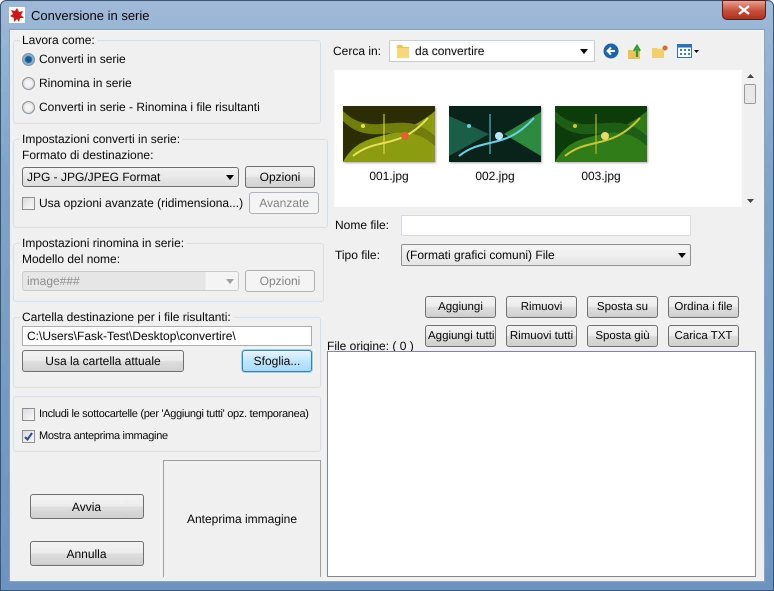 This screenshot has height=591, width=774. What do you see at coordinates (103, 361) in the screenshot?
I see `use-current-folder-button: Usa la cartella attuale` at bounding box center [103, 361].